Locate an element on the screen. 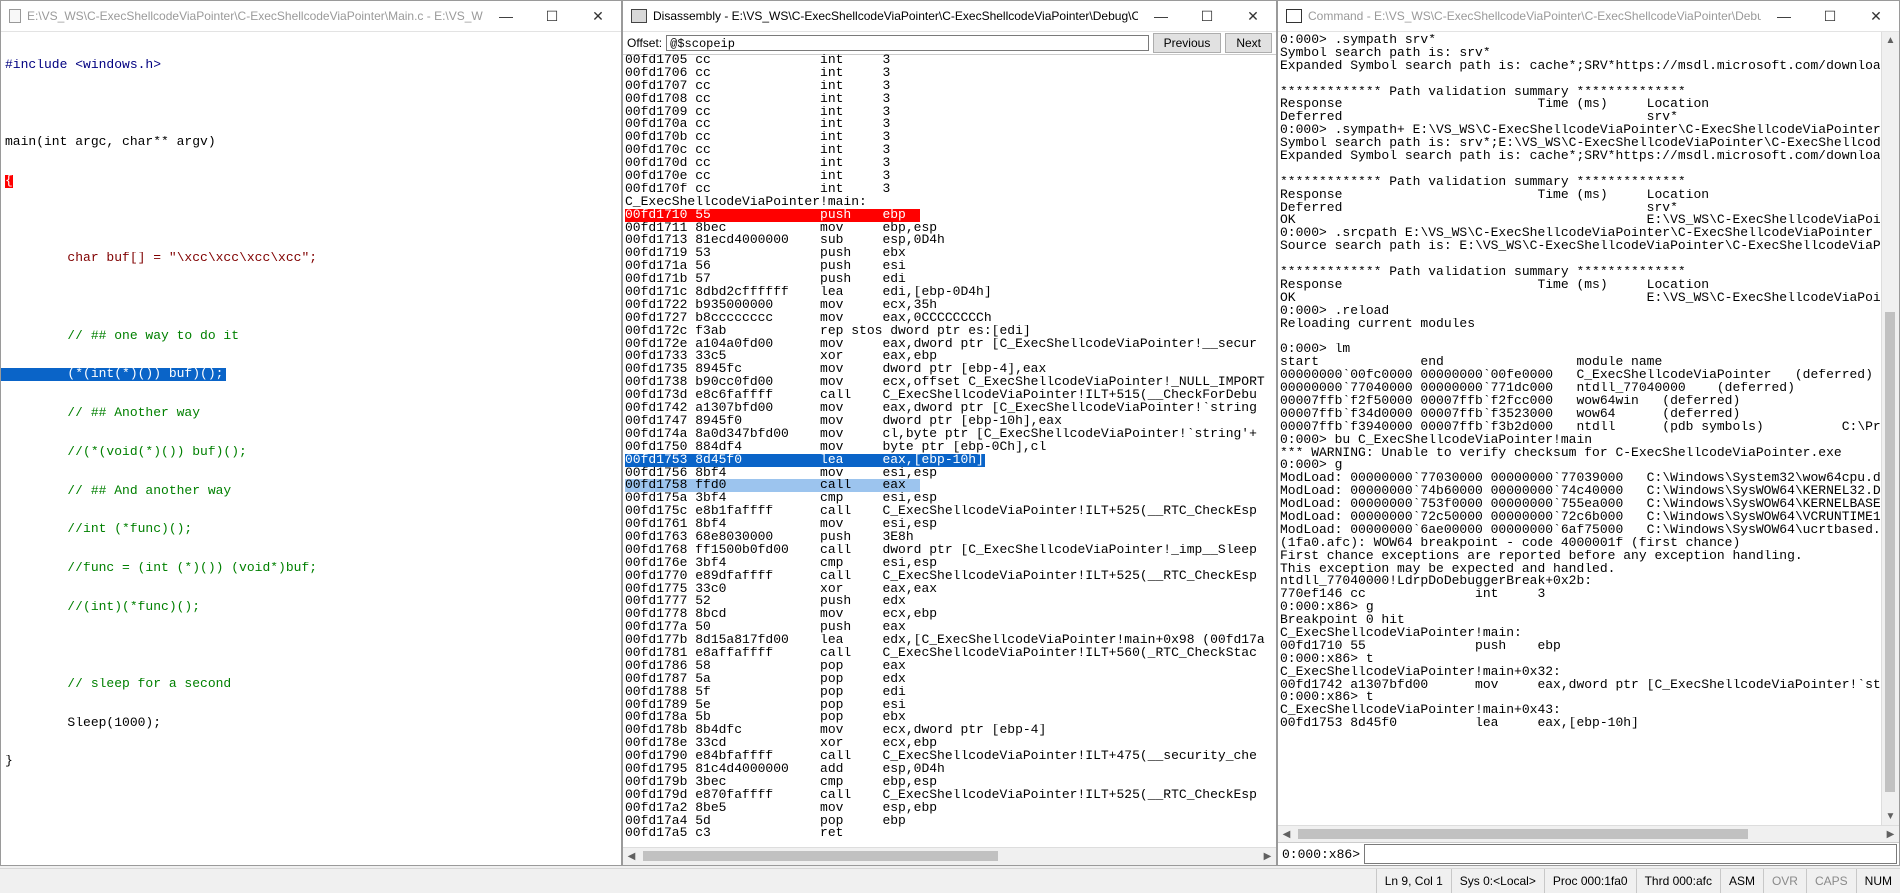 This screenshot has width=1900, height=893. command-horizontal-scrollbar: ◀ ▶ is located at coordinates (1588, 834).